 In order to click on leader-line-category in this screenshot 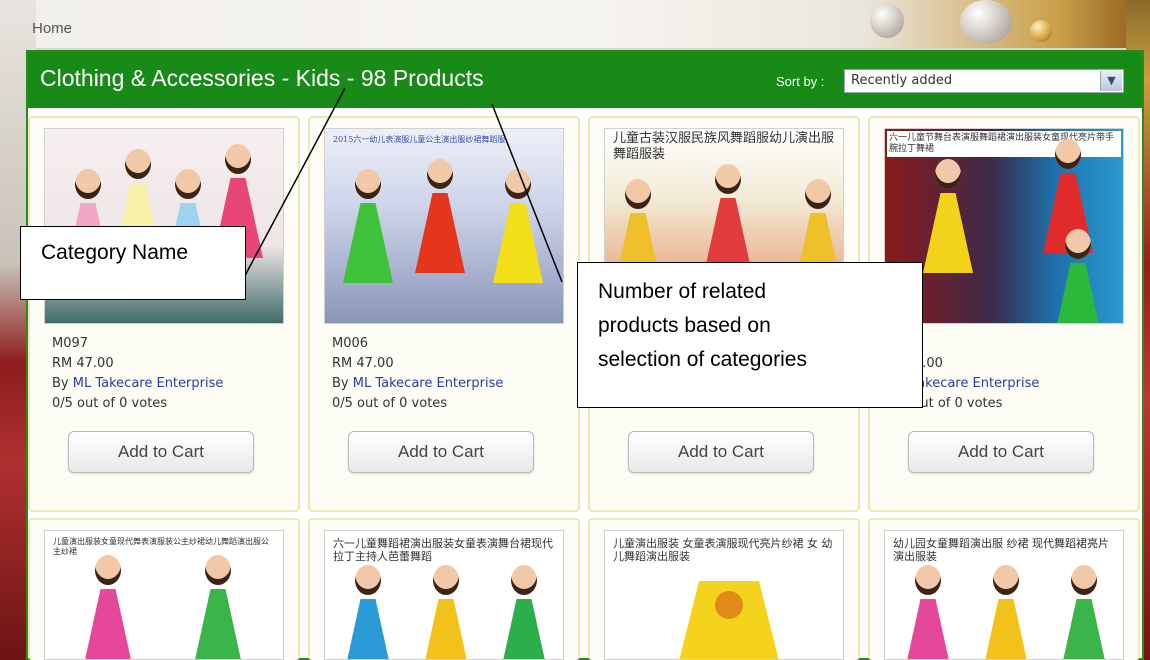, I will do `click(288, 194)`.